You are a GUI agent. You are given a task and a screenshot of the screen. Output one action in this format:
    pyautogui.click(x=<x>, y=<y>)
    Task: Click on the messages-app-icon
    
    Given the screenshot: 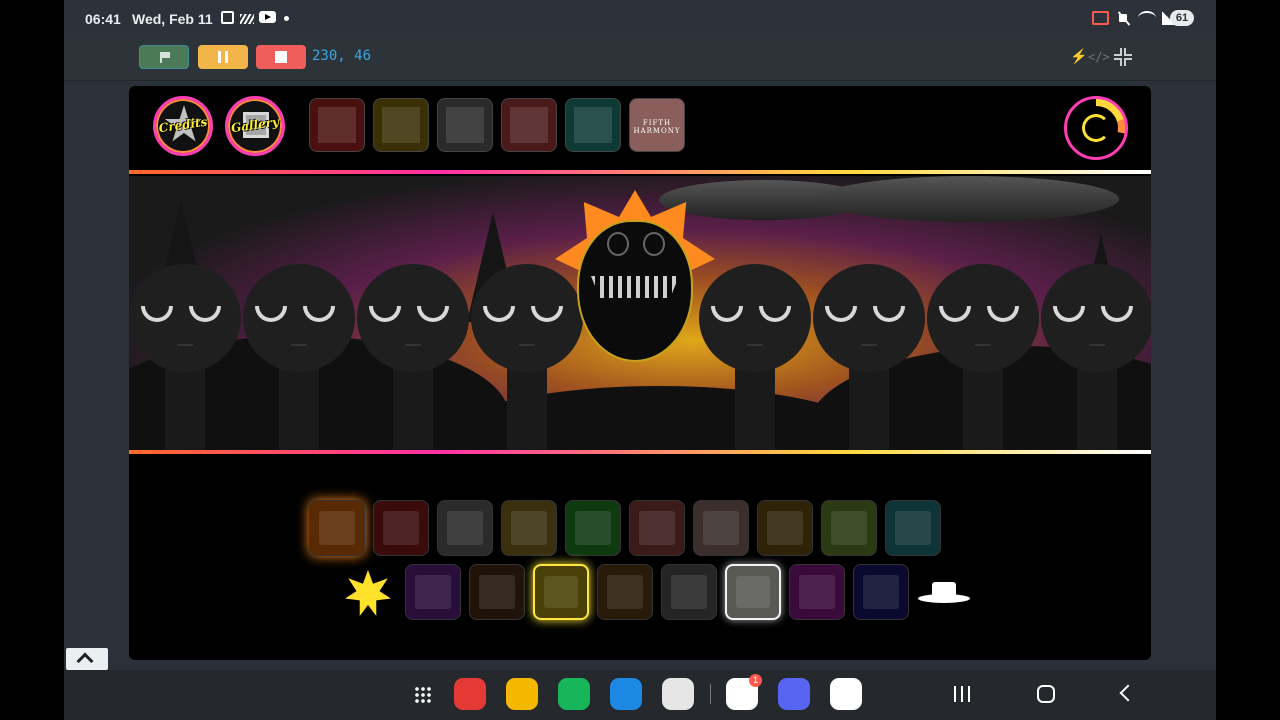 What is the action you would take?
    pyautogui.click(x=626, y=694)
    